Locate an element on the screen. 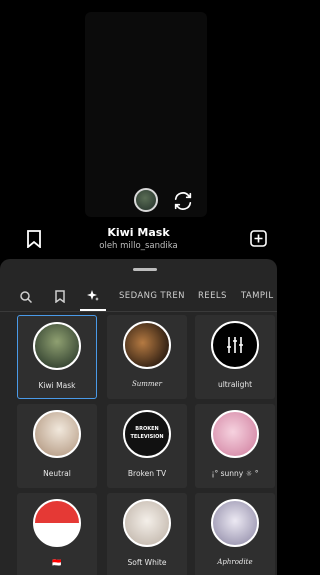 Image resolution: width=320 pixels, height=575 pixels. add-to-gallery-icon is located at coordinates (258, 238).